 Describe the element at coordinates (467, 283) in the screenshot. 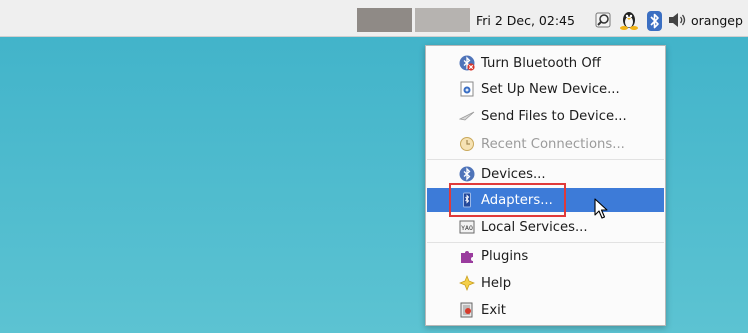

I see `help-icon` at that location.